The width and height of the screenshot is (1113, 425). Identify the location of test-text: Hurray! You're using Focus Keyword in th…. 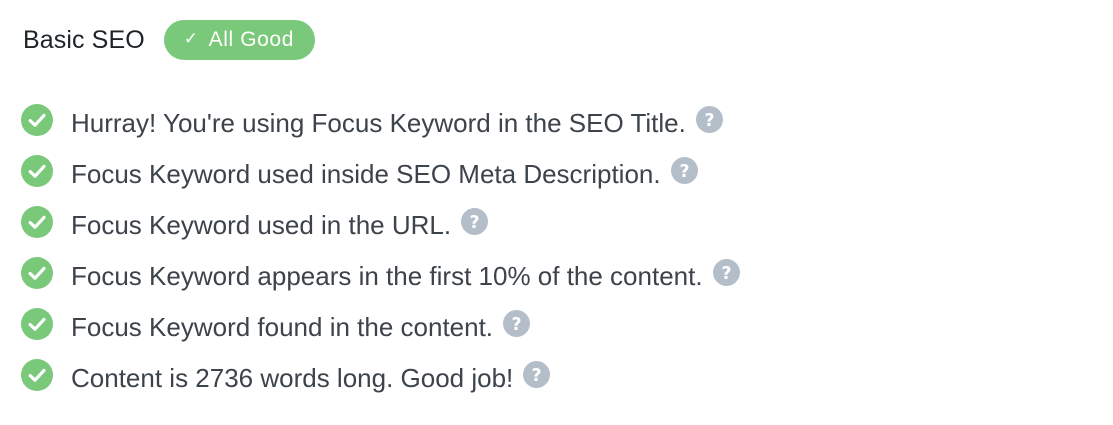
(378, 123).